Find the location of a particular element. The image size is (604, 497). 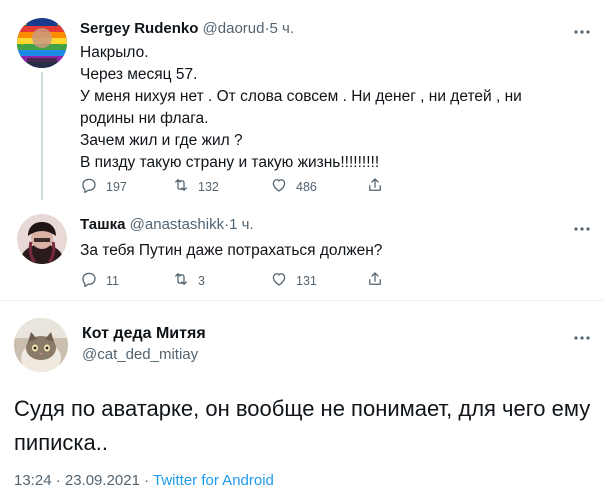

user-name: Sergey Rudenko is located at coordinates (139, 28).